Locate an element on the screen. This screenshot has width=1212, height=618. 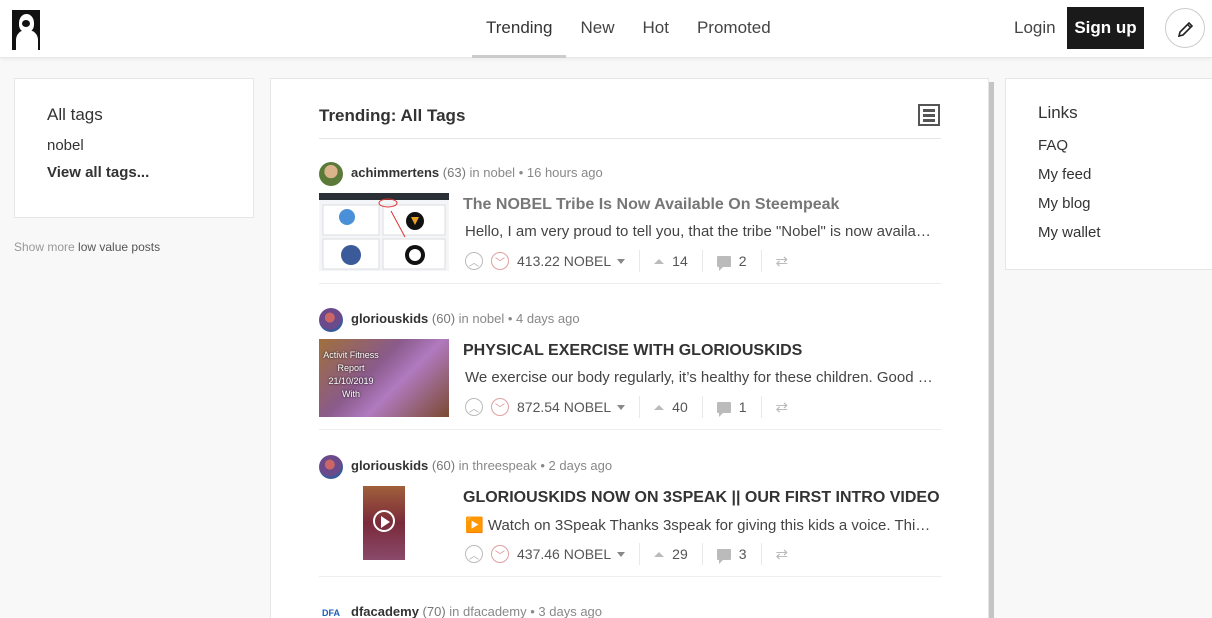
signup-button: Sign up is located at coordinates (1105, 28).